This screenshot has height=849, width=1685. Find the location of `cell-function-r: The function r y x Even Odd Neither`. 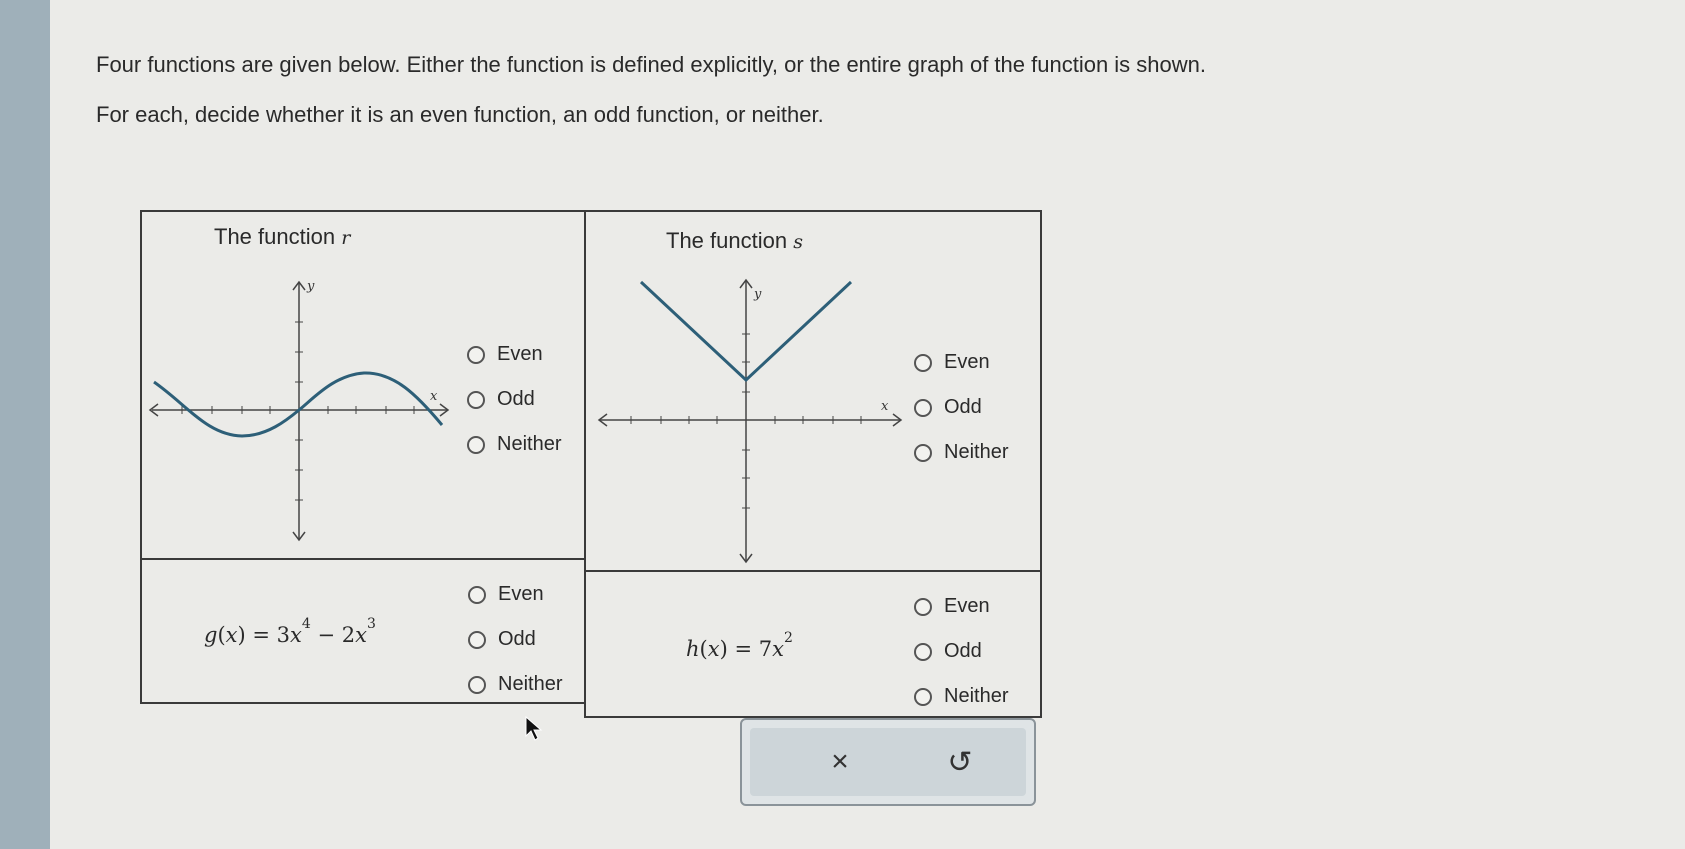

cell-function-r: The function r y x Even Odd Neither is located at coordinates (363, 385).